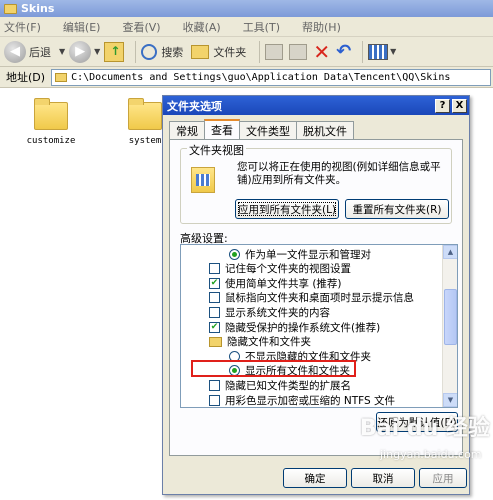 This screenshot has height=500, width=493. I want to click on setting-label: 记住每个文件夹的视图设置, so click(288, 269).